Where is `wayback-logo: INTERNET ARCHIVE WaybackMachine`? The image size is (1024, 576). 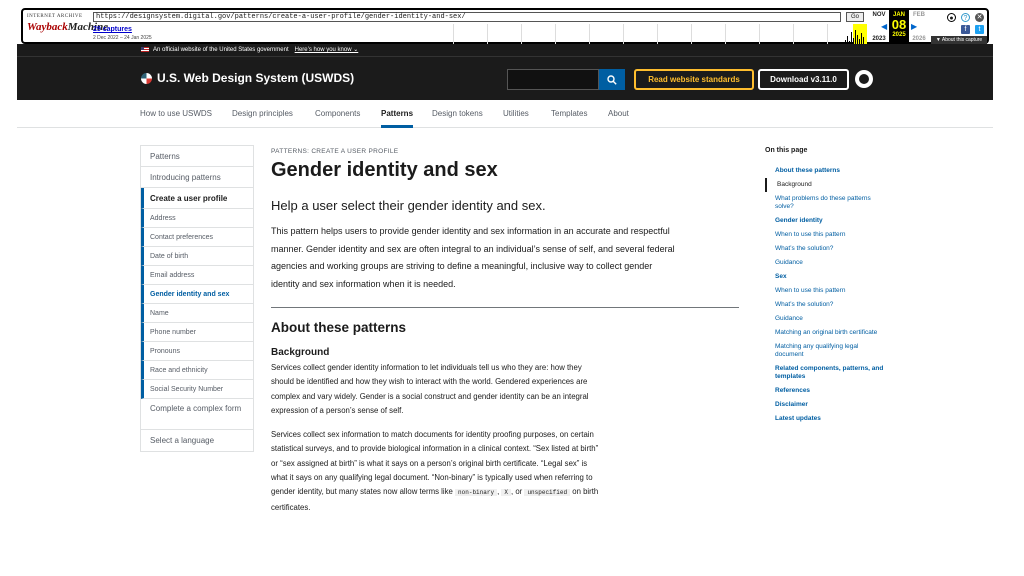
wayback-logo: INTERNET ARCHIVE WaybackMachine is located at coordinates (67, 26).